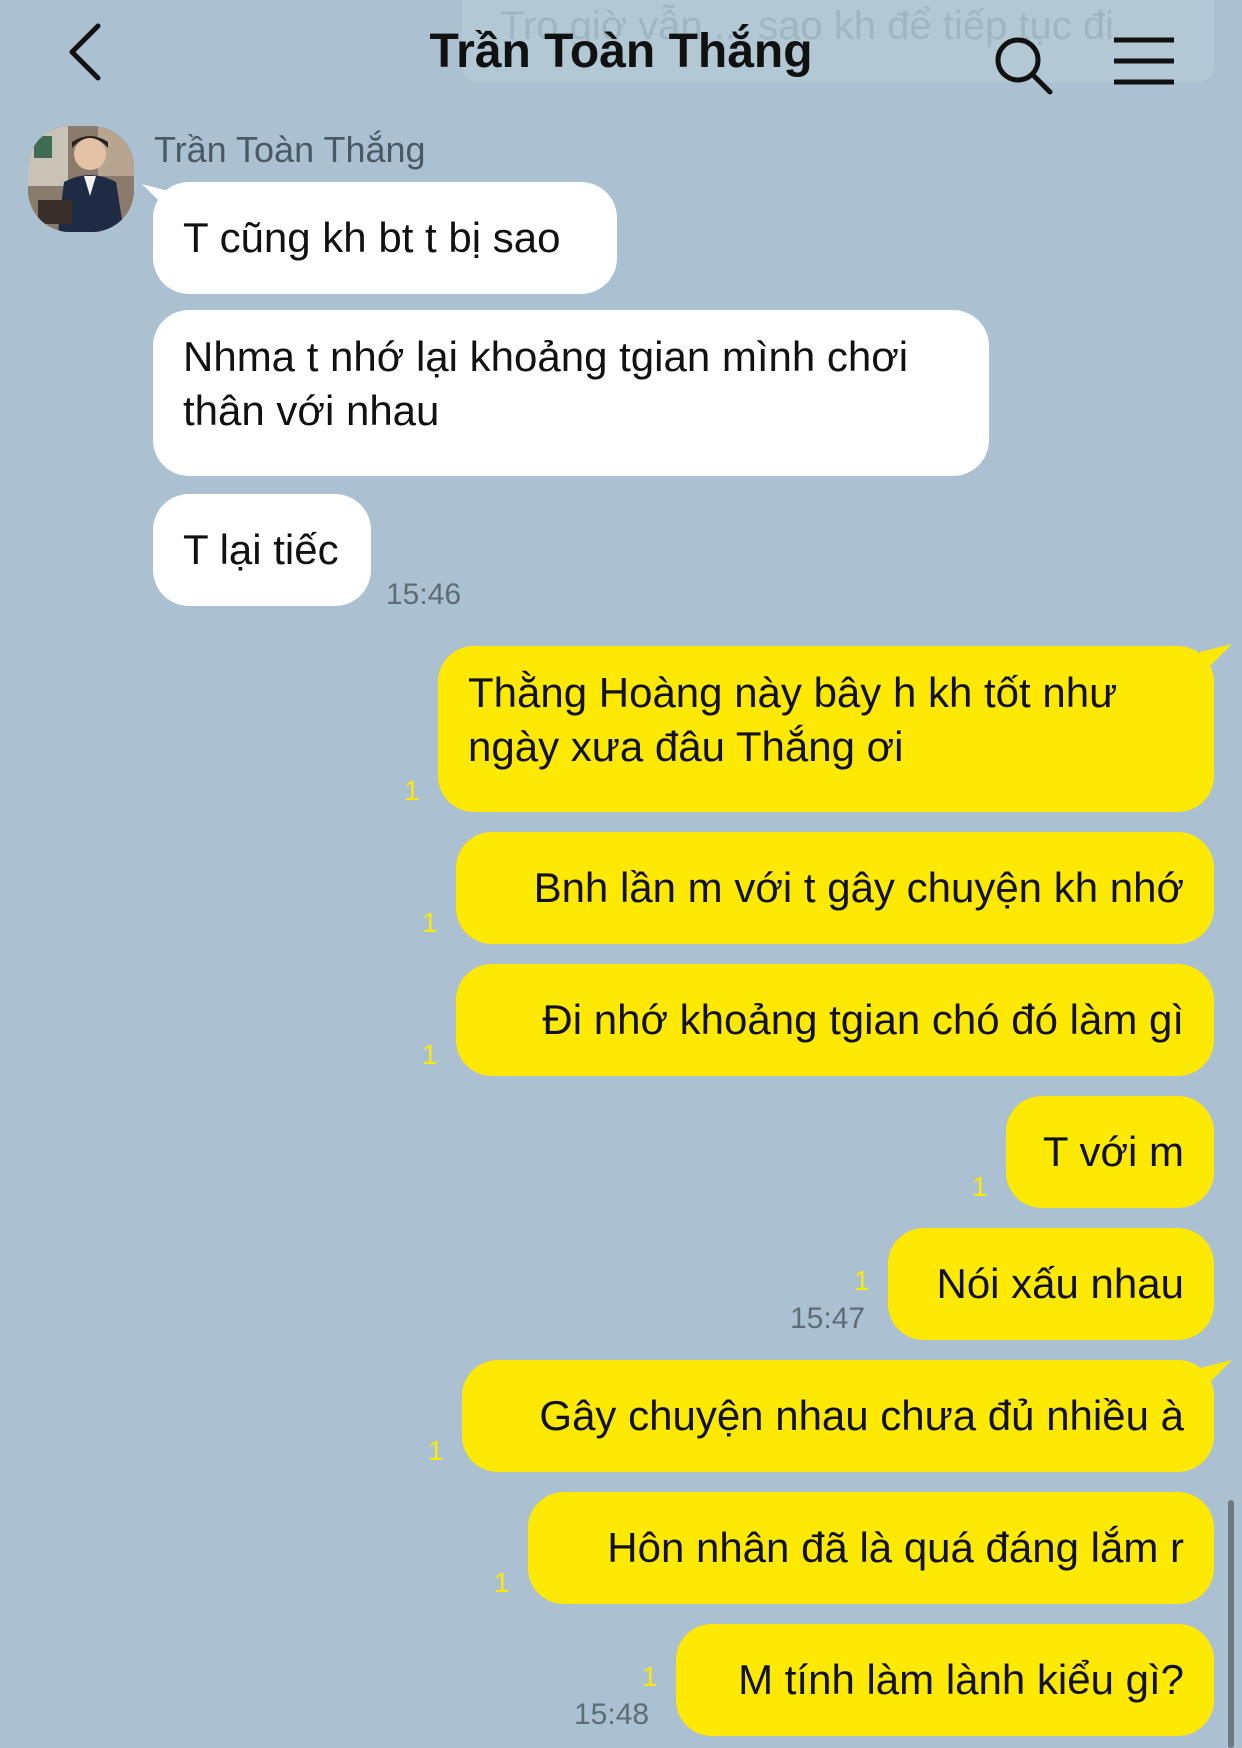 This screenshot has height=1748, width=1242. I want to click on scrollbar, so click(1231, 1624).